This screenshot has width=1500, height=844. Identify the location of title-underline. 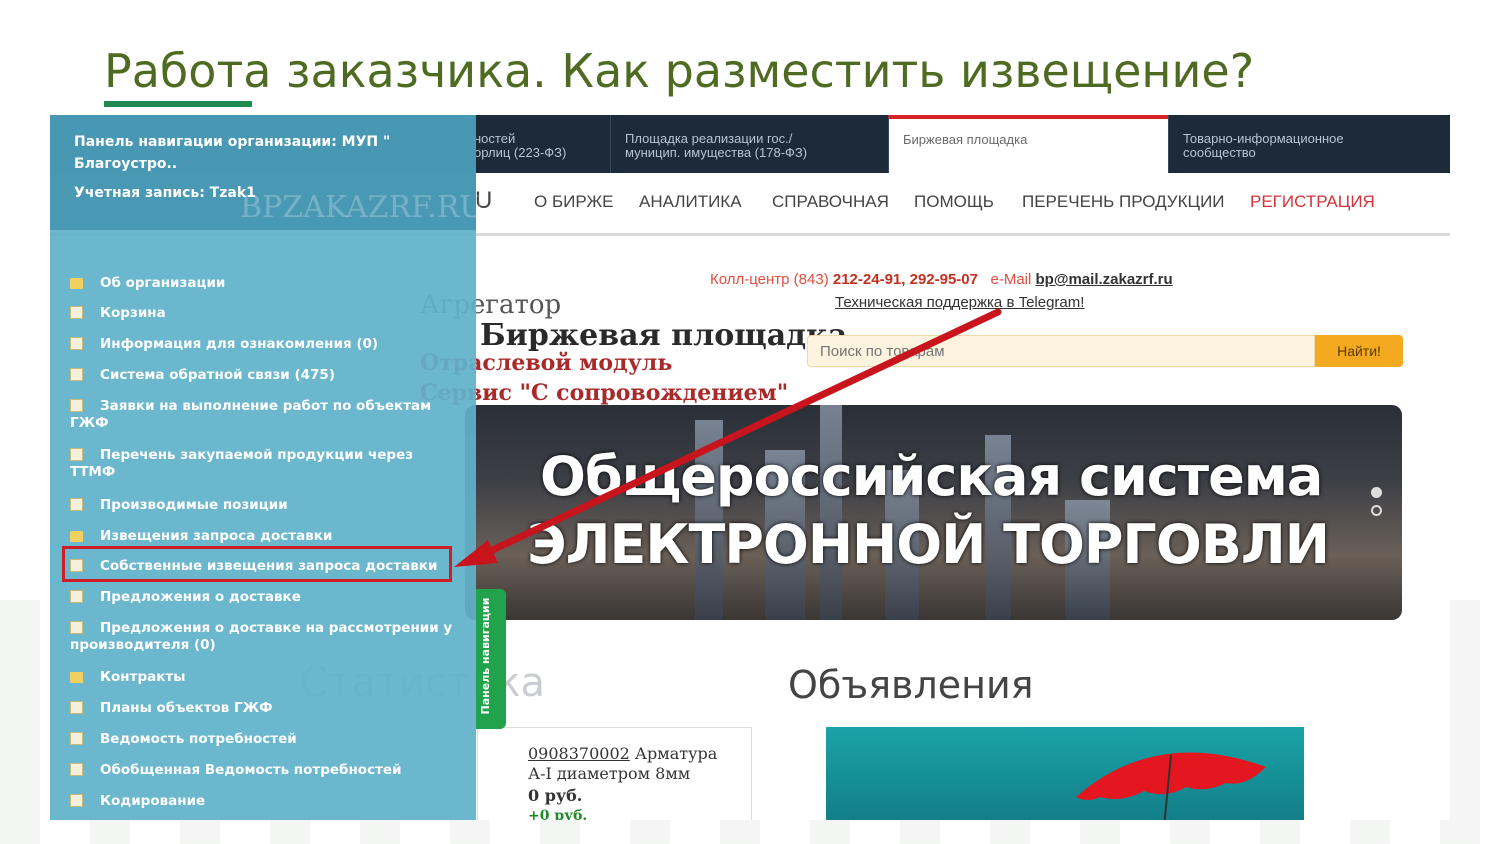
(178, 104).